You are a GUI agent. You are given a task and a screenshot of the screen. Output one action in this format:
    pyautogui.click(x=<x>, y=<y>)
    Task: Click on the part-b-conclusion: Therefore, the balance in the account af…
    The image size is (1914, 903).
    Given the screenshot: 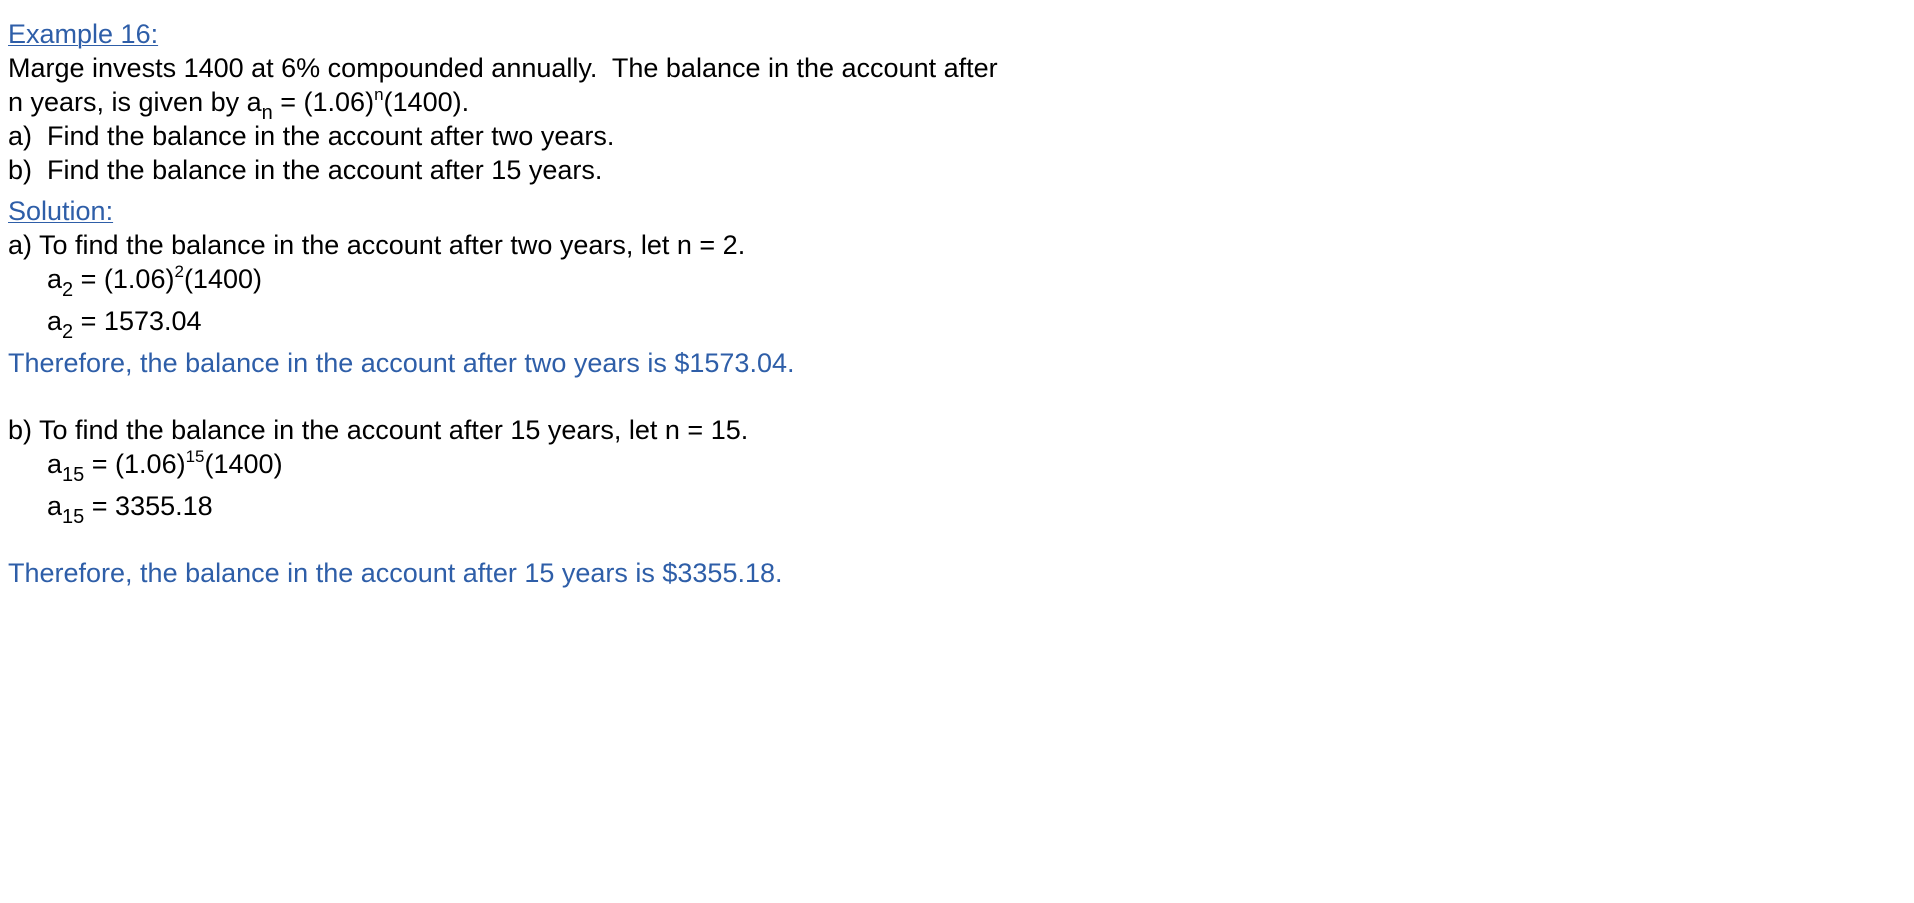 What is the action you would take?
    pyautogui.click(x=395, y=573)
    